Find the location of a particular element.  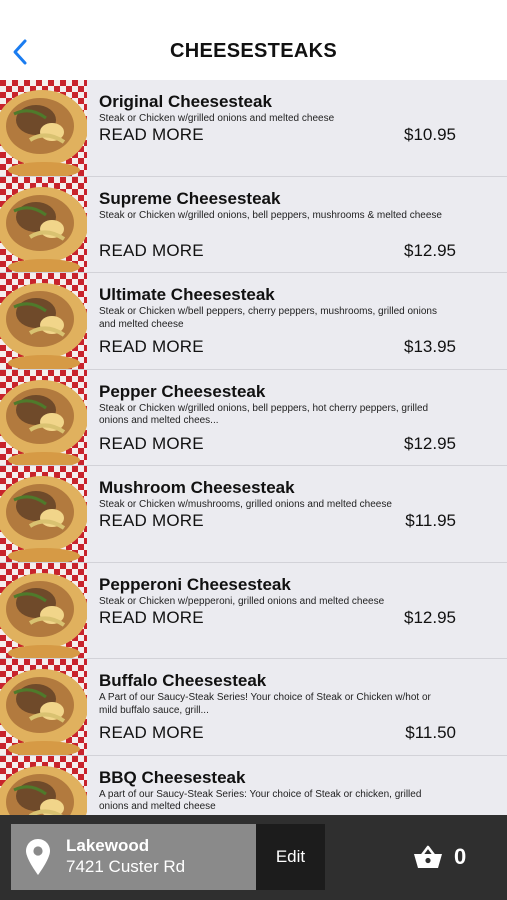

footer-bar: Lakewood 7421 Custer Rd Edit 0 is located at coordinates (253, 857).